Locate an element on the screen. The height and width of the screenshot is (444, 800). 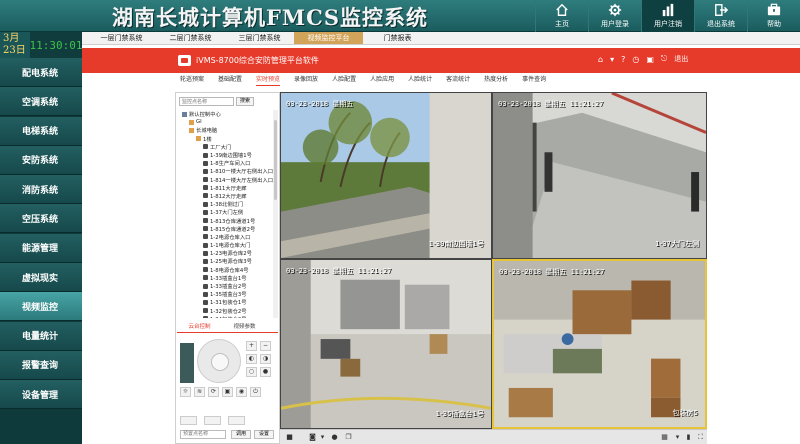
sidebar-item-elevator: 电梯系统 is located at coordinates (41, 131).